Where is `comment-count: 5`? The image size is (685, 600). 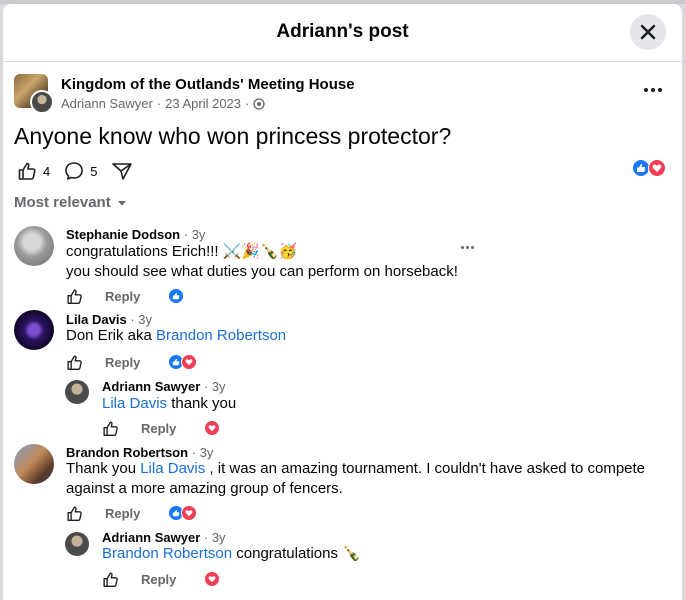
comment-count: 5 is located at coordinates (94, 171).